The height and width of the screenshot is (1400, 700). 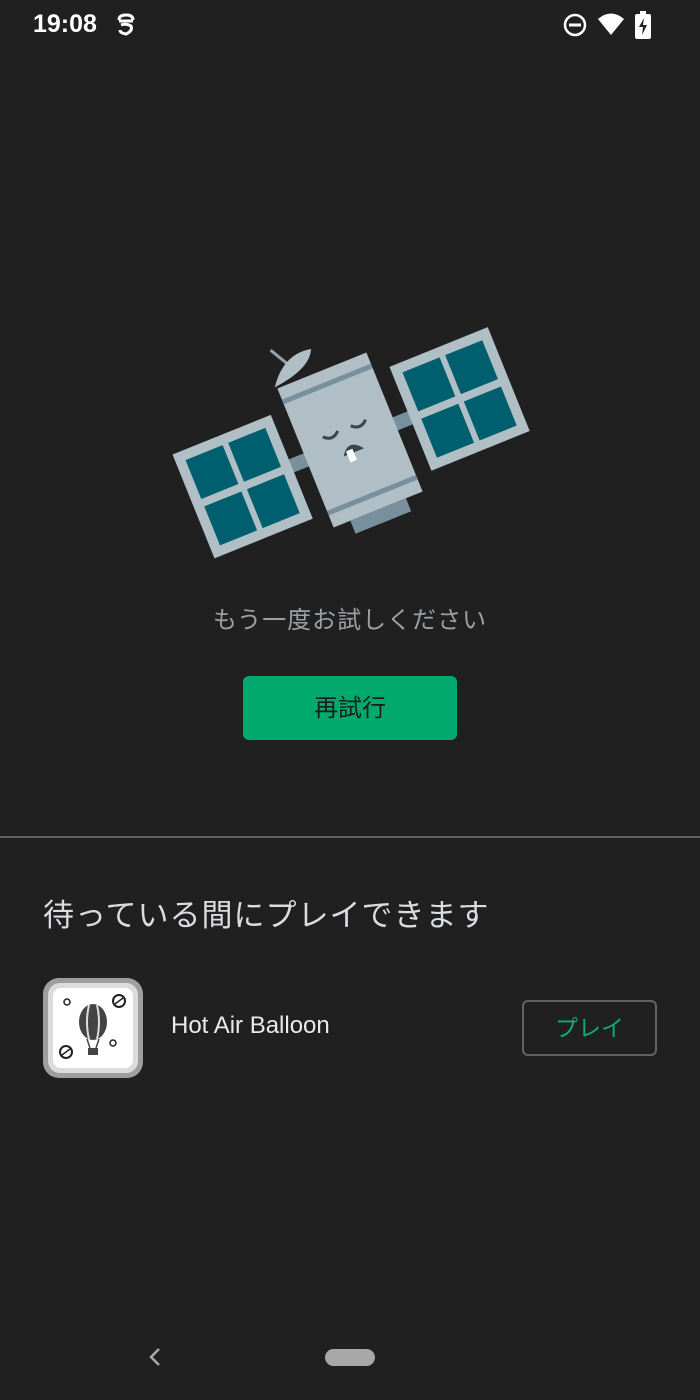 I want to click on wifi-icon, so click(x=611, y=24).